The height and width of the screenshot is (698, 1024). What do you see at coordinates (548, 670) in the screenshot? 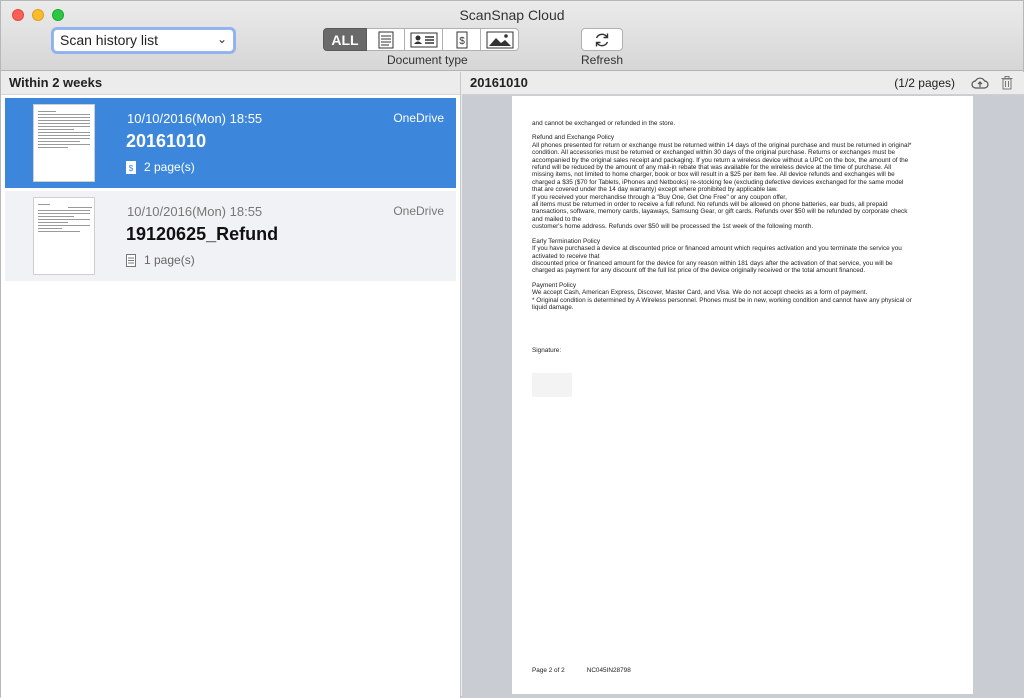
I see `footer-page-number: Page 2 of 2` at bounding box center [548, 670].